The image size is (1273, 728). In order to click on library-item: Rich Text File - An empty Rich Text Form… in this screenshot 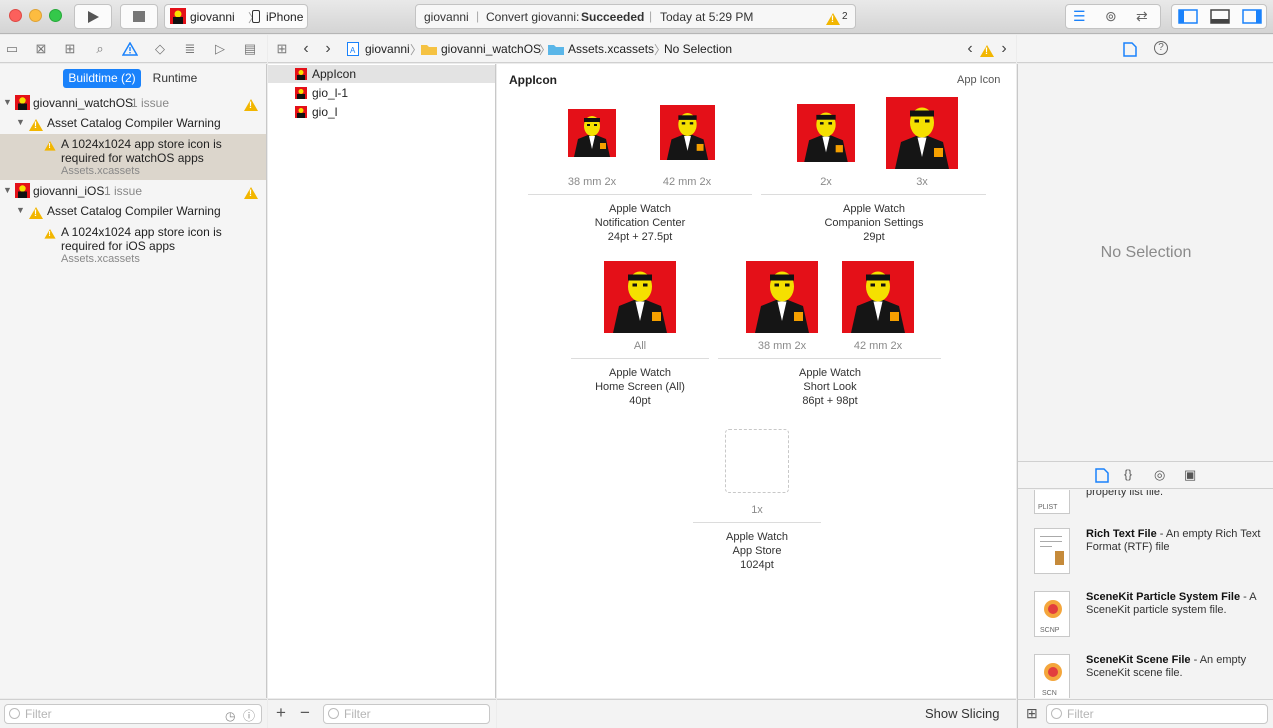, I will do `click(1146, 554)`.